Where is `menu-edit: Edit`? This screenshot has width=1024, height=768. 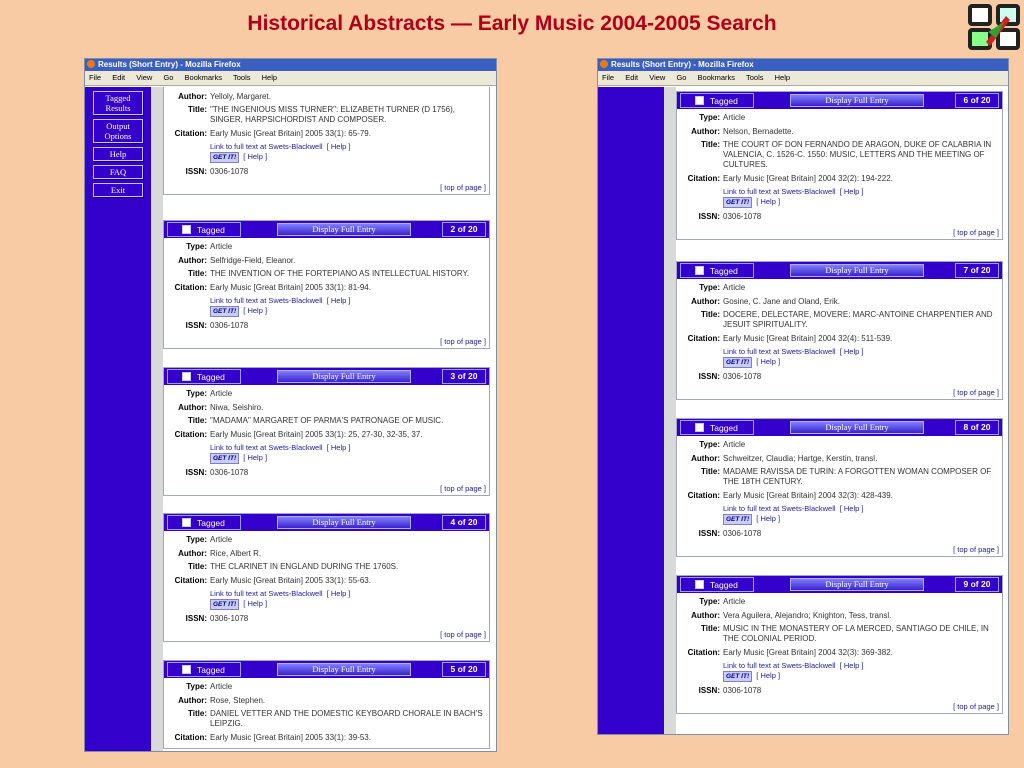
menu-edit: Edit is located at coordinates (631, 77).